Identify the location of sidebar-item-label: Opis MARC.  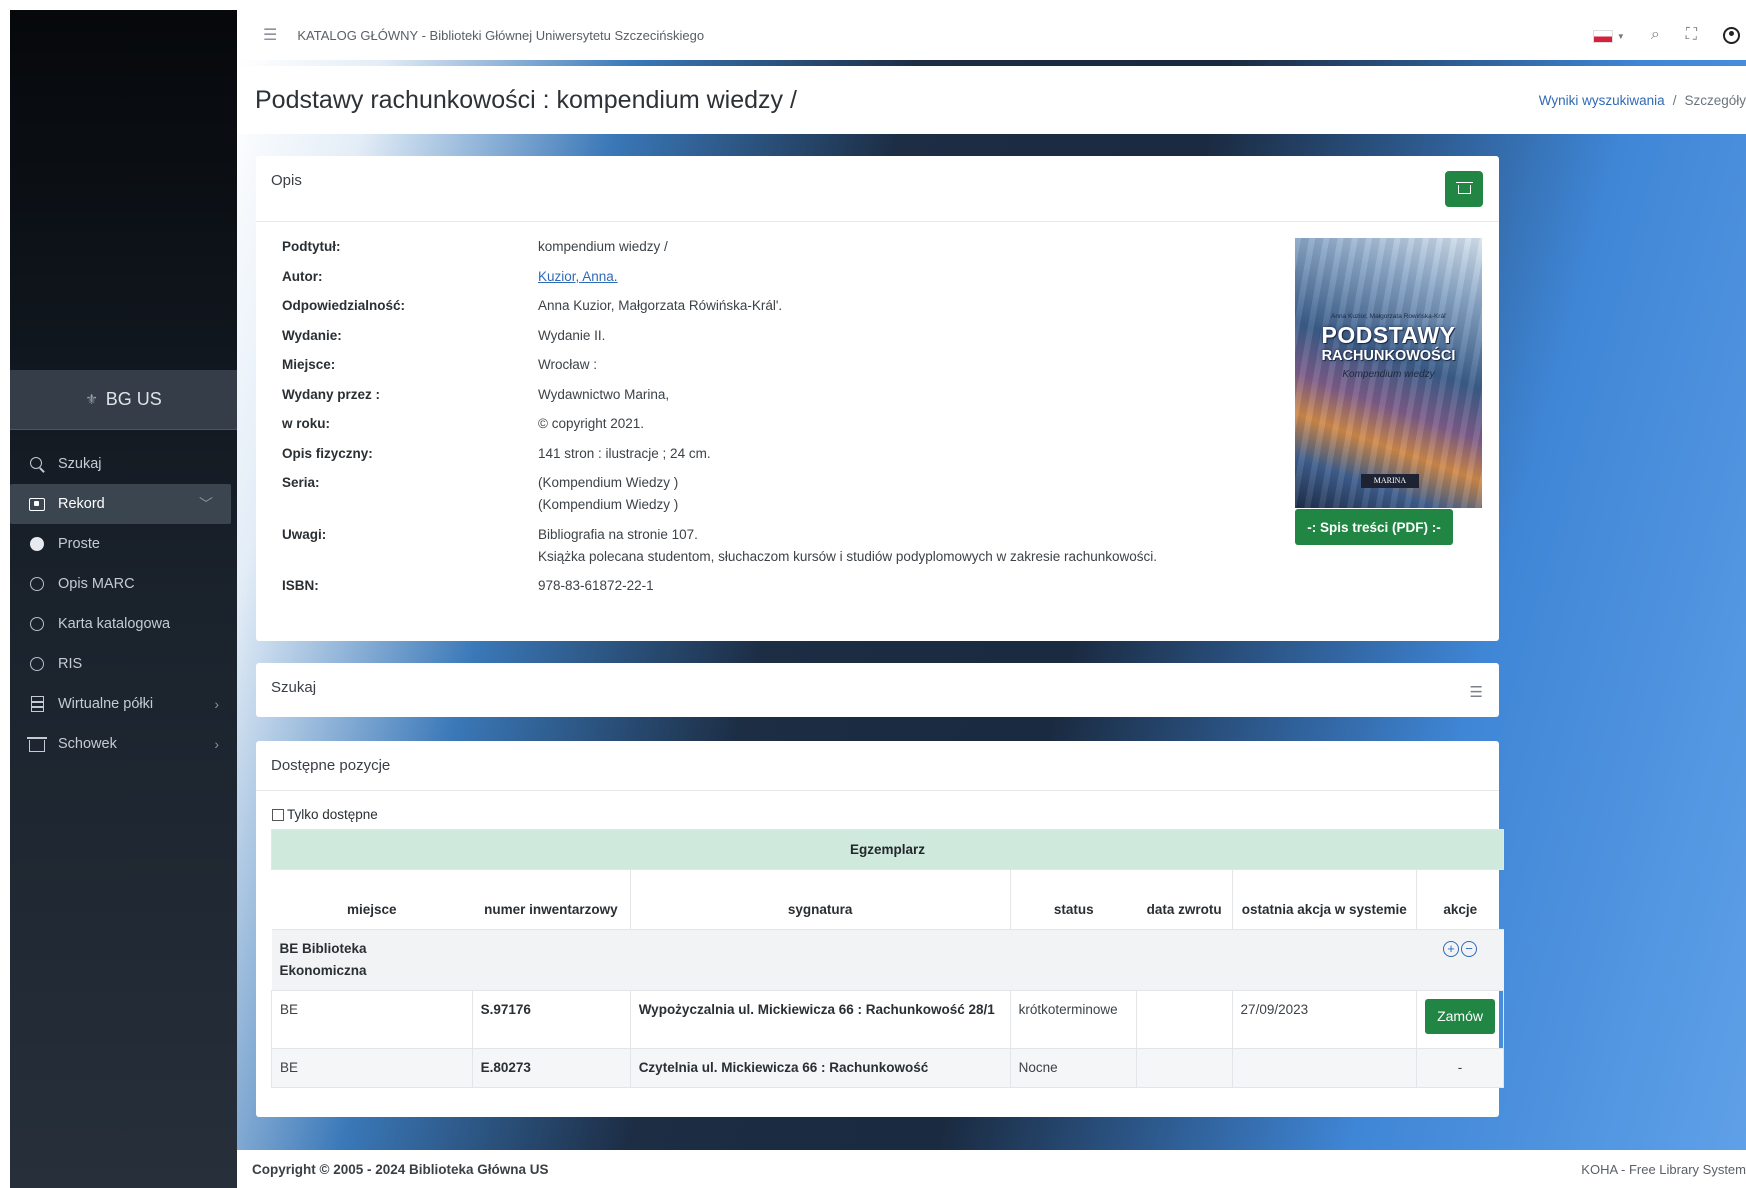
(96, 584).